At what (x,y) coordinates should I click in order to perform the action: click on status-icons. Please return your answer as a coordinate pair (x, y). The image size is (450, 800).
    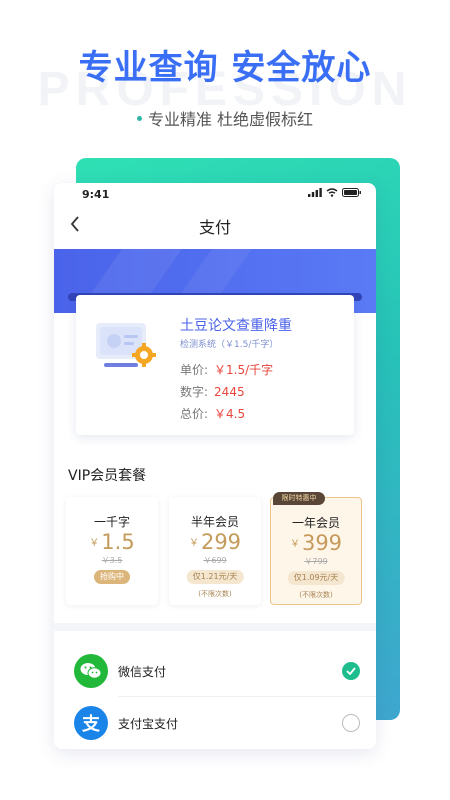
    Looking at the image, I should click on (335, 192).